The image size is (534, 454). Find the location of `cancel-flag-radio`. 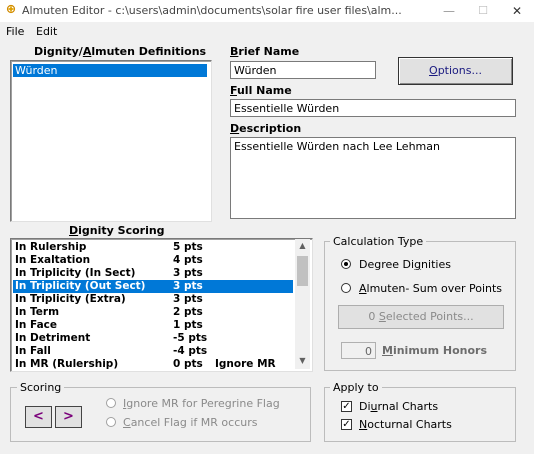

cancel-flag-radio is located at coordinates (111, 422).